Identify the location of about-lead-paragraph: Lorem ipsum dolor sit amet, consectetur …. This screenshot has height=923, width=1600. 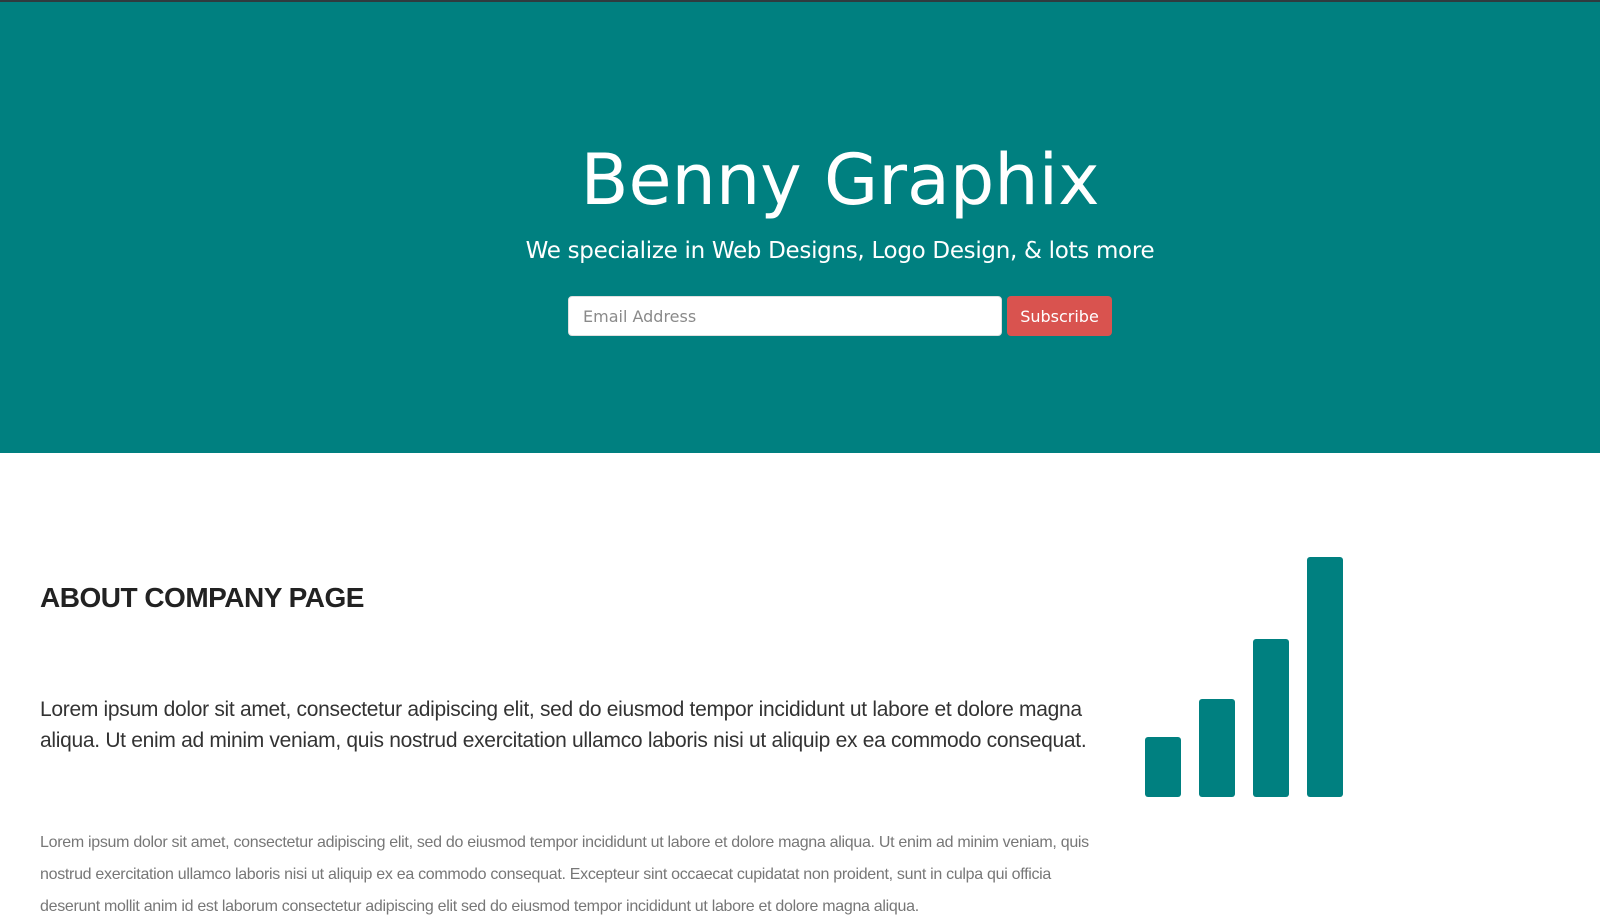
(563, 725).